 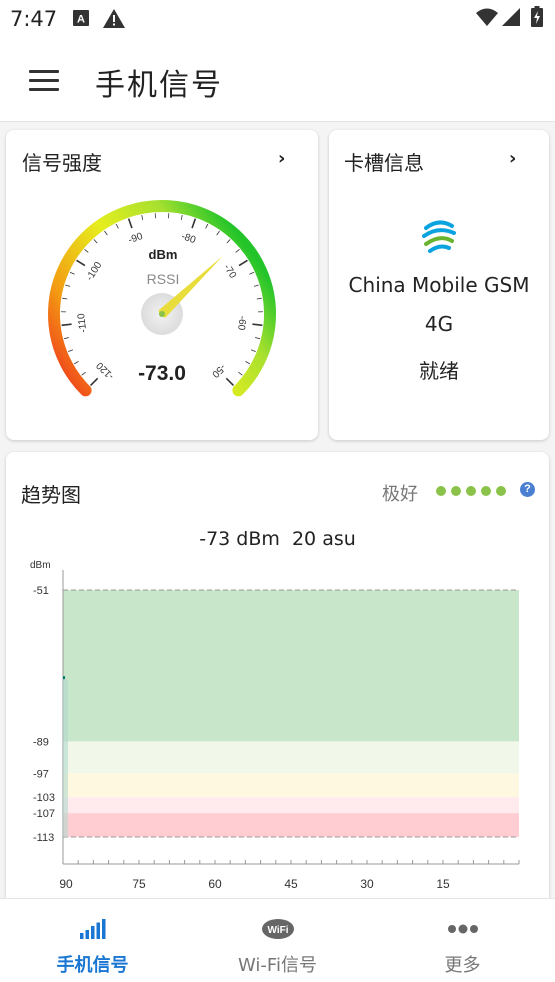 What do you see at coordinates (82, 322) in the screenshot?
I see `gauge-tick-label: -110` at bounding box center [82, 322].